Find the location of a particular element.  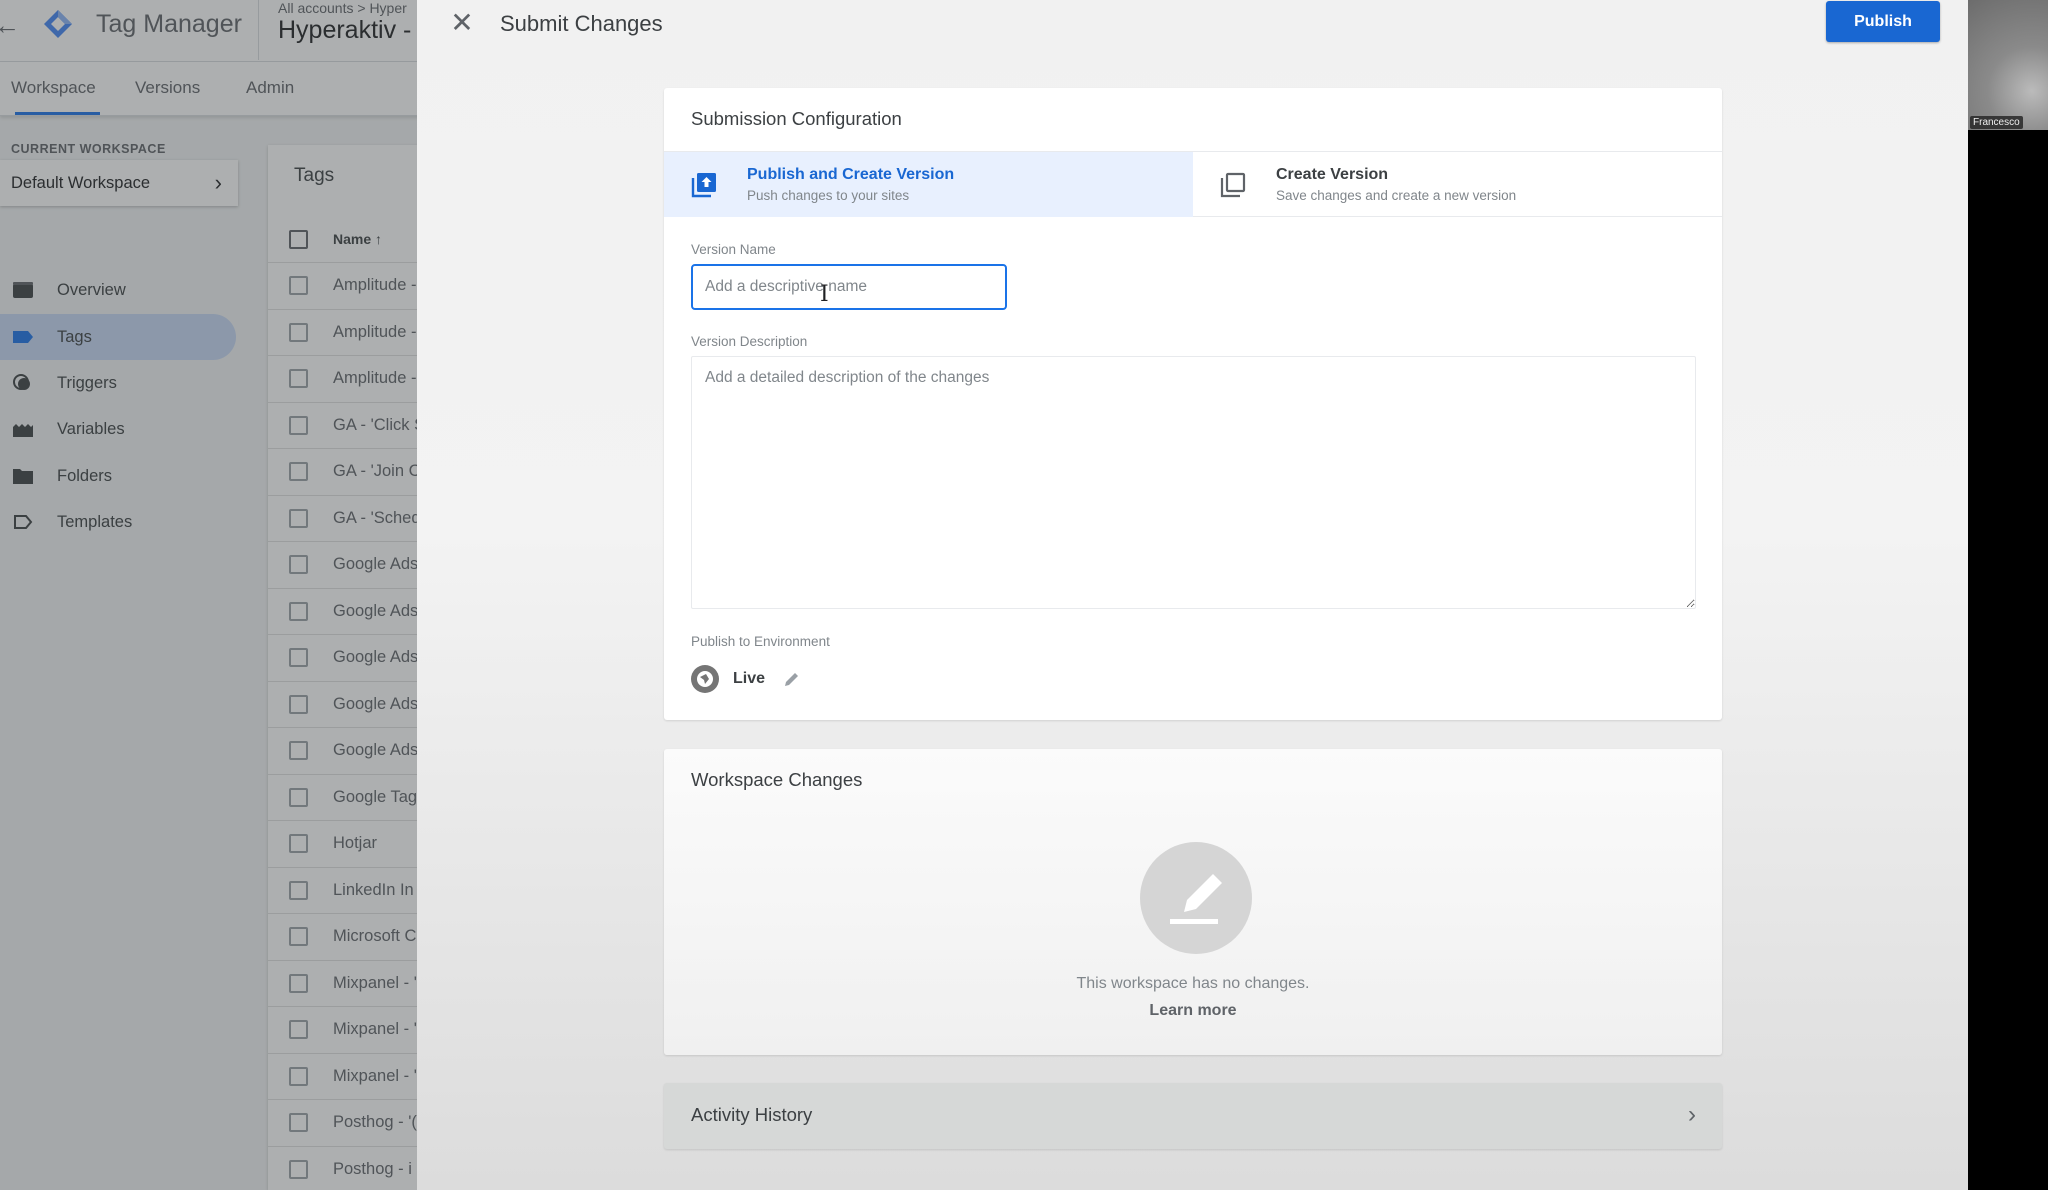

option-title: Publish and Create Version is located at coordinates (851, 174).